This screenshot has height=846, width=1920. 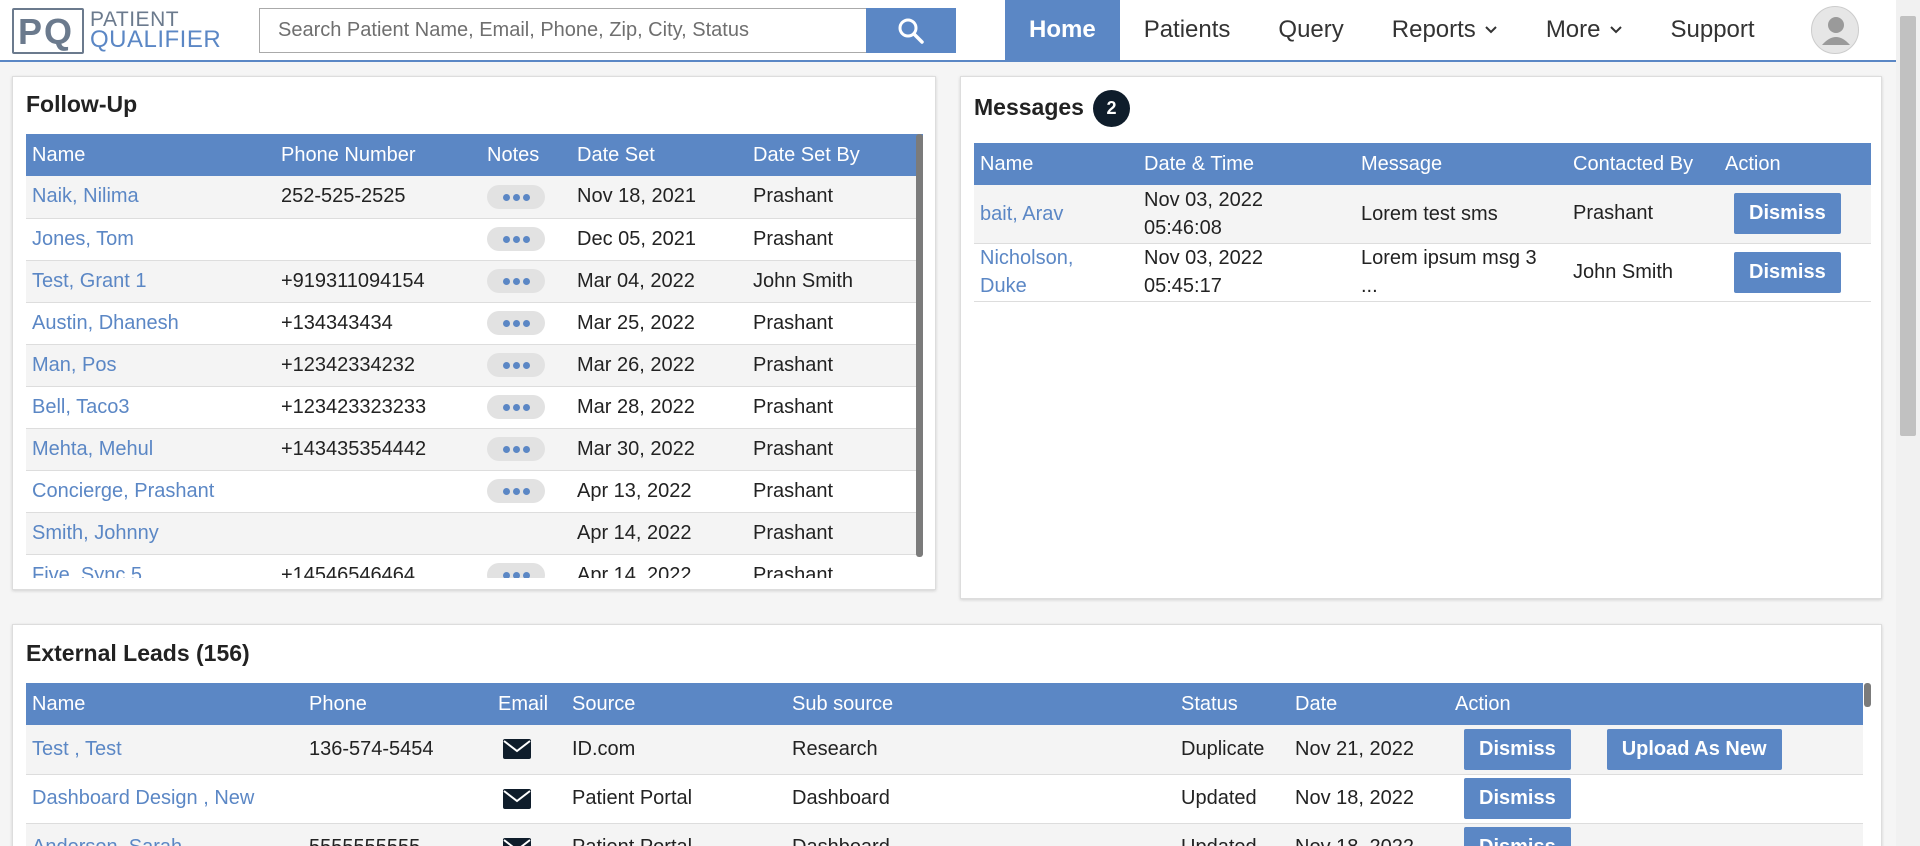 What do you see at coordinates (397, 834) in the screenshot?
I see `phone-cell: 5555555555` at bounding box center [397, 834].